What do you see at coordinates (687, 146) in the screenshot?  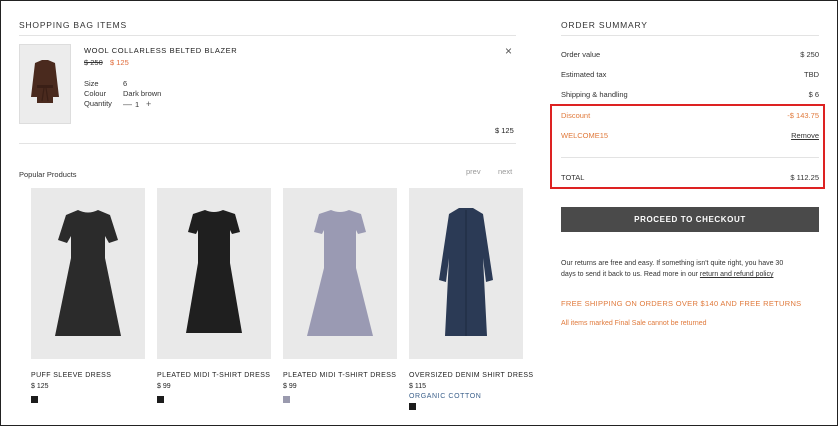 I see `discount-highlight-box` at bounding box center [687, 146].